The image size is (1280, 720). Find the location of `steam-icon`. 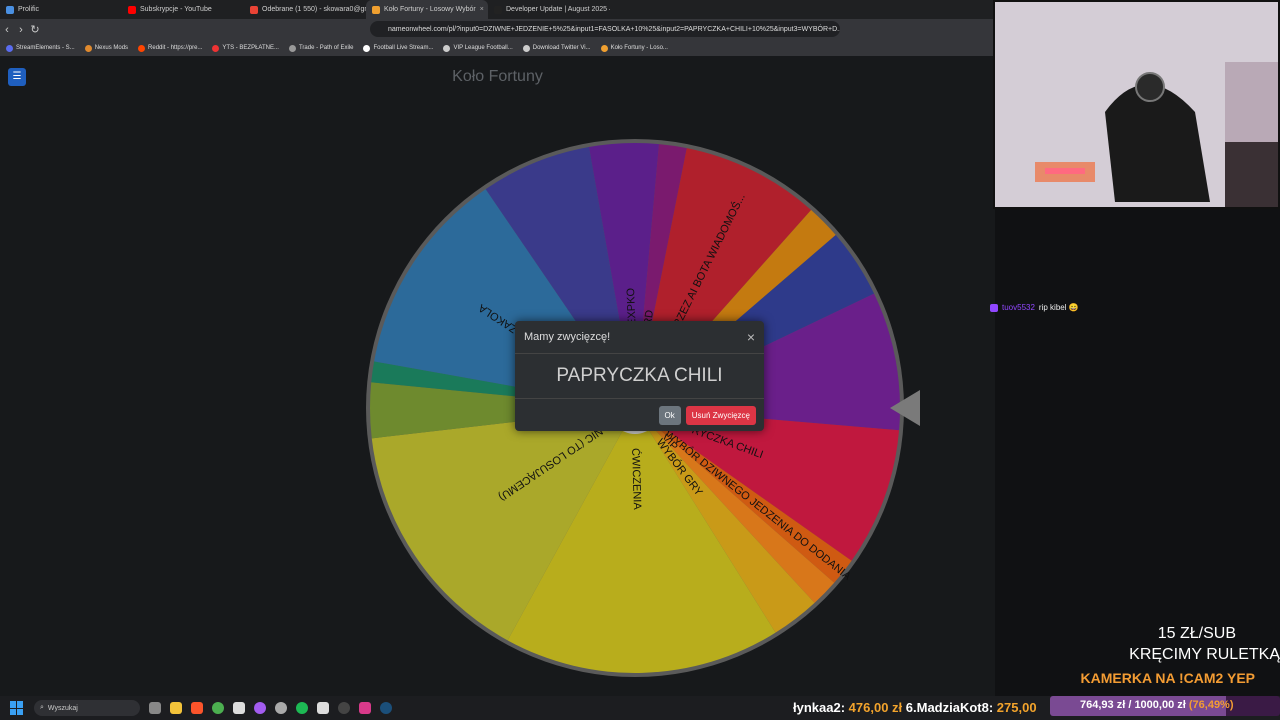

steam-icon is located at coordinates (386, 708).